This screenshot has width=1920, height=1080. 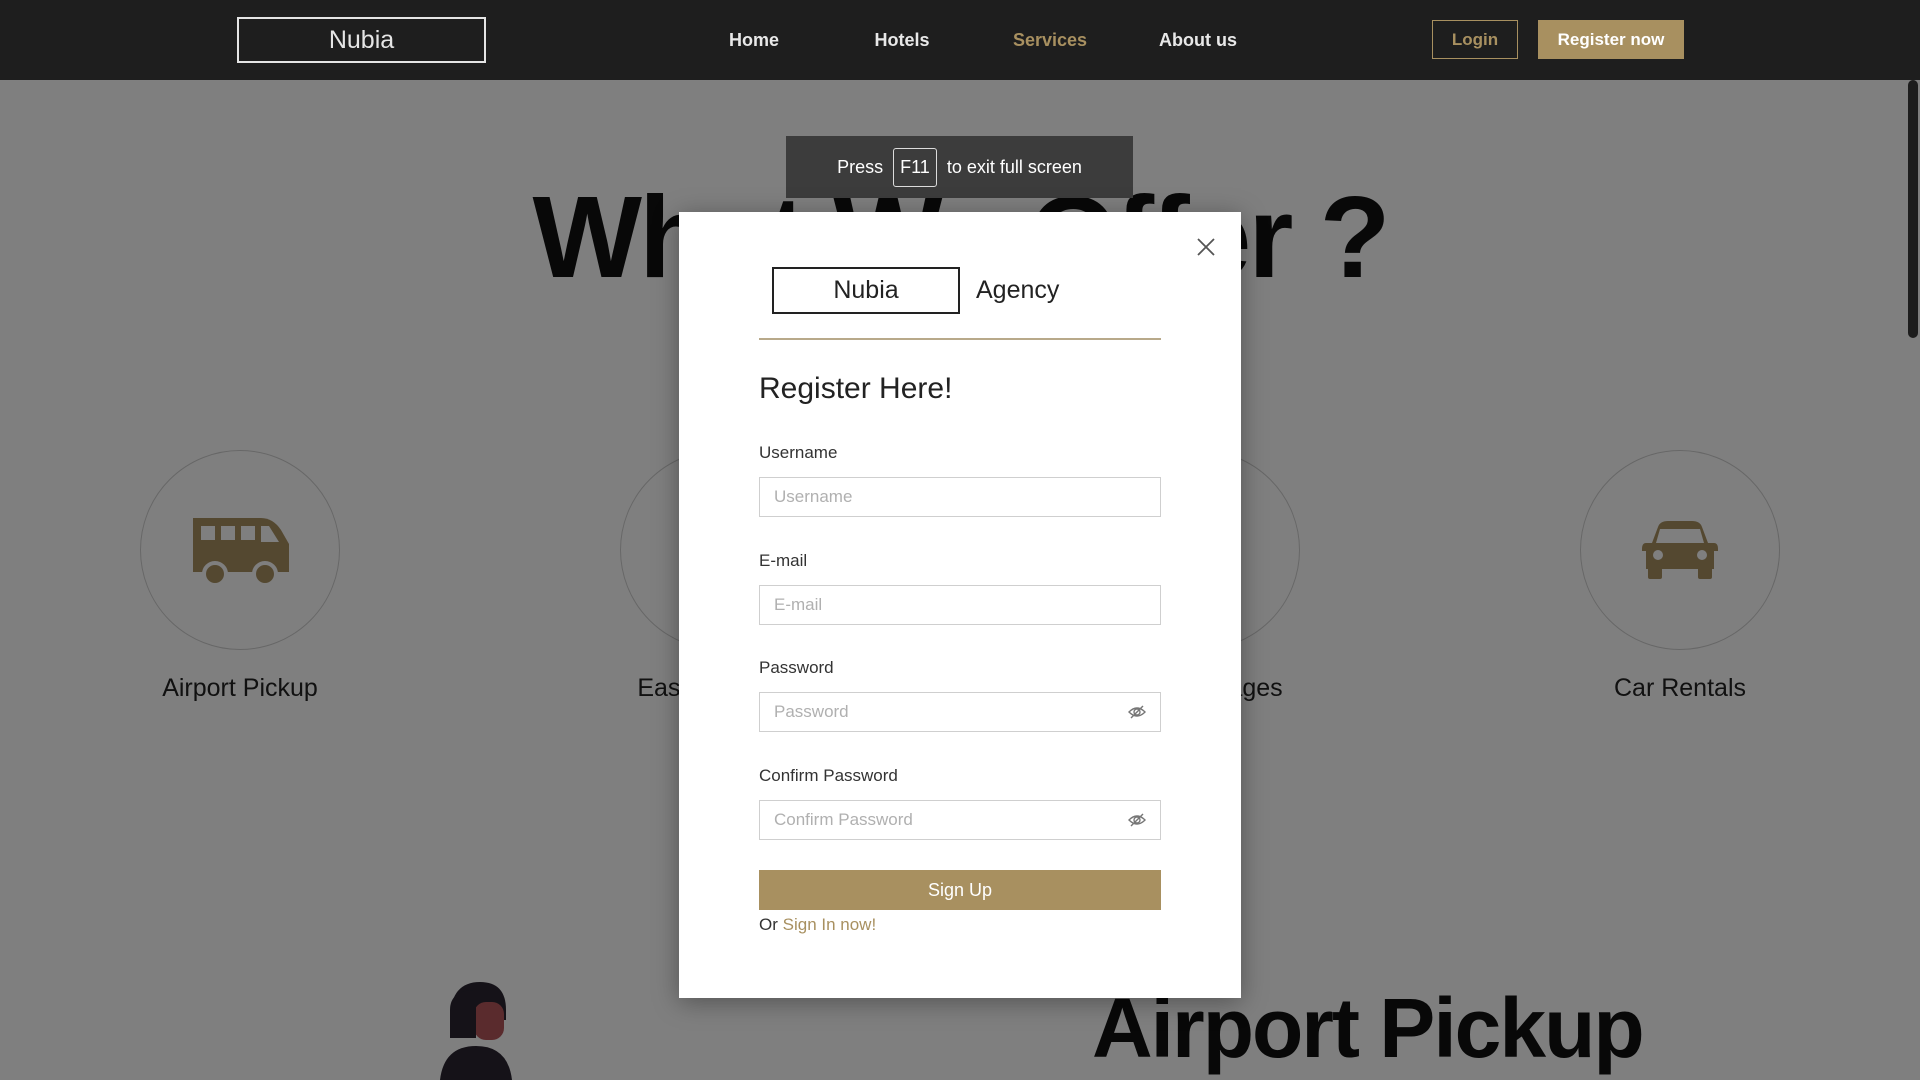 I want to click on fullscreen-notice-prefix: Press, so click(x=860, y=166).